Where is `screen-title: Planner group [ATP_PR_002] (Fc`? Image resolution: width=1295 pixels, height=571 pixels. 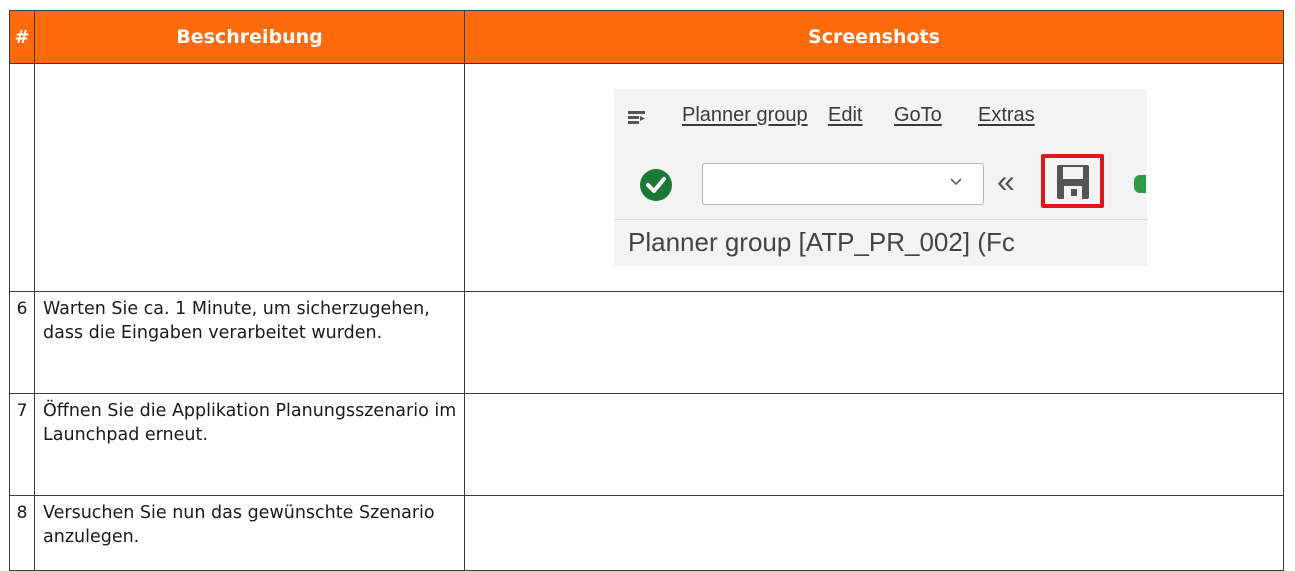 screen-title: Planner group [ATP_PR_002] (Fc is located at coordinates (821, 242).